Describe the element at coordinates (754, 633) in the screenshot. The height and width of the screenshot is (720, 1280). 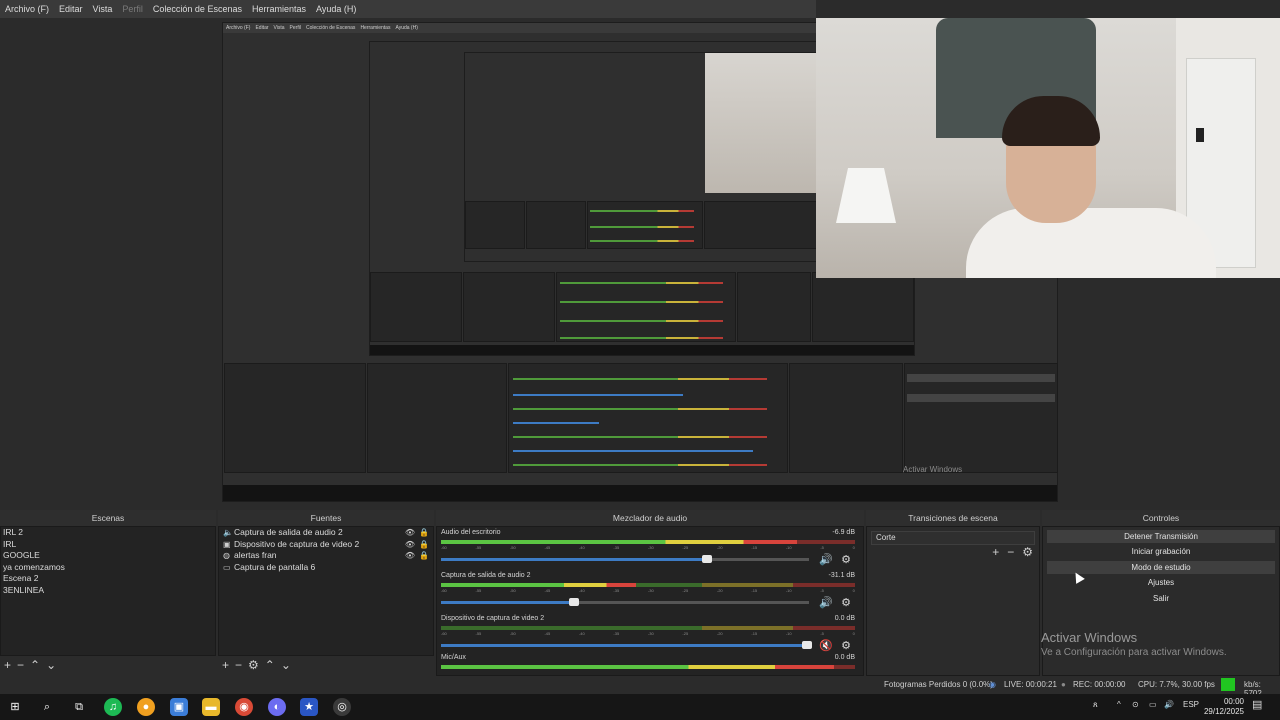
I see `meter-tick-label: -15` at that location.